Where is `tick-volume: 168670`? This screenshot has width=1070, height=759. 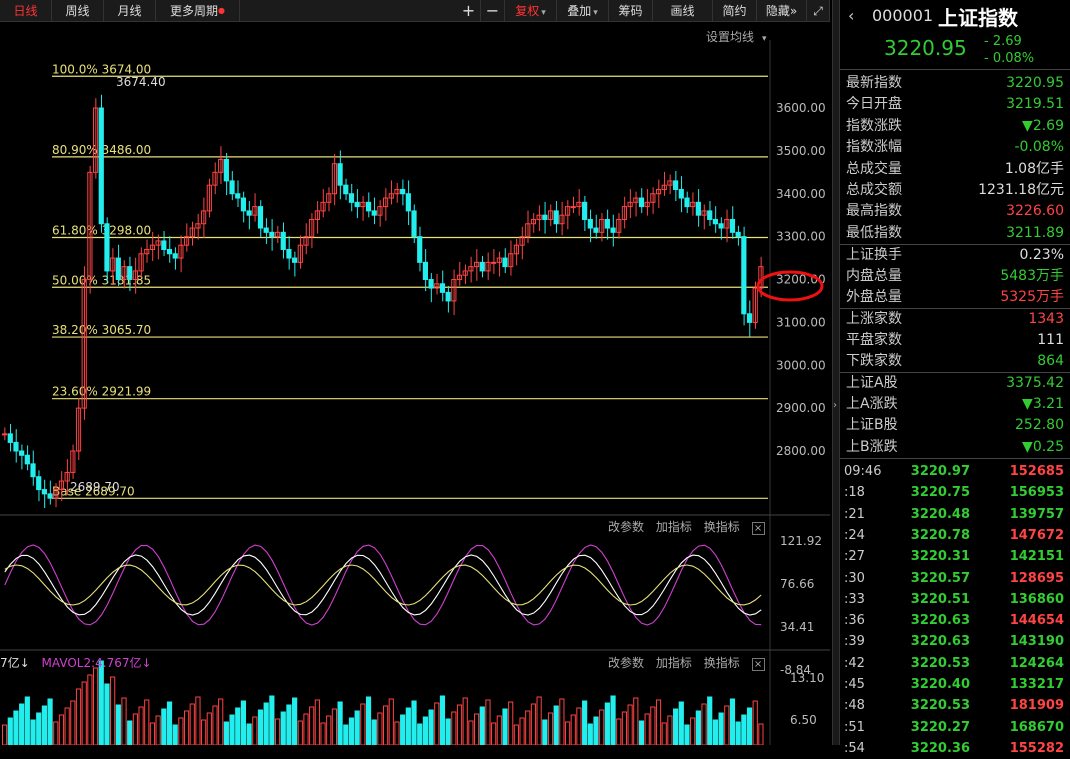 tick-volume: 168670 is located at coordinates (1036, 727).